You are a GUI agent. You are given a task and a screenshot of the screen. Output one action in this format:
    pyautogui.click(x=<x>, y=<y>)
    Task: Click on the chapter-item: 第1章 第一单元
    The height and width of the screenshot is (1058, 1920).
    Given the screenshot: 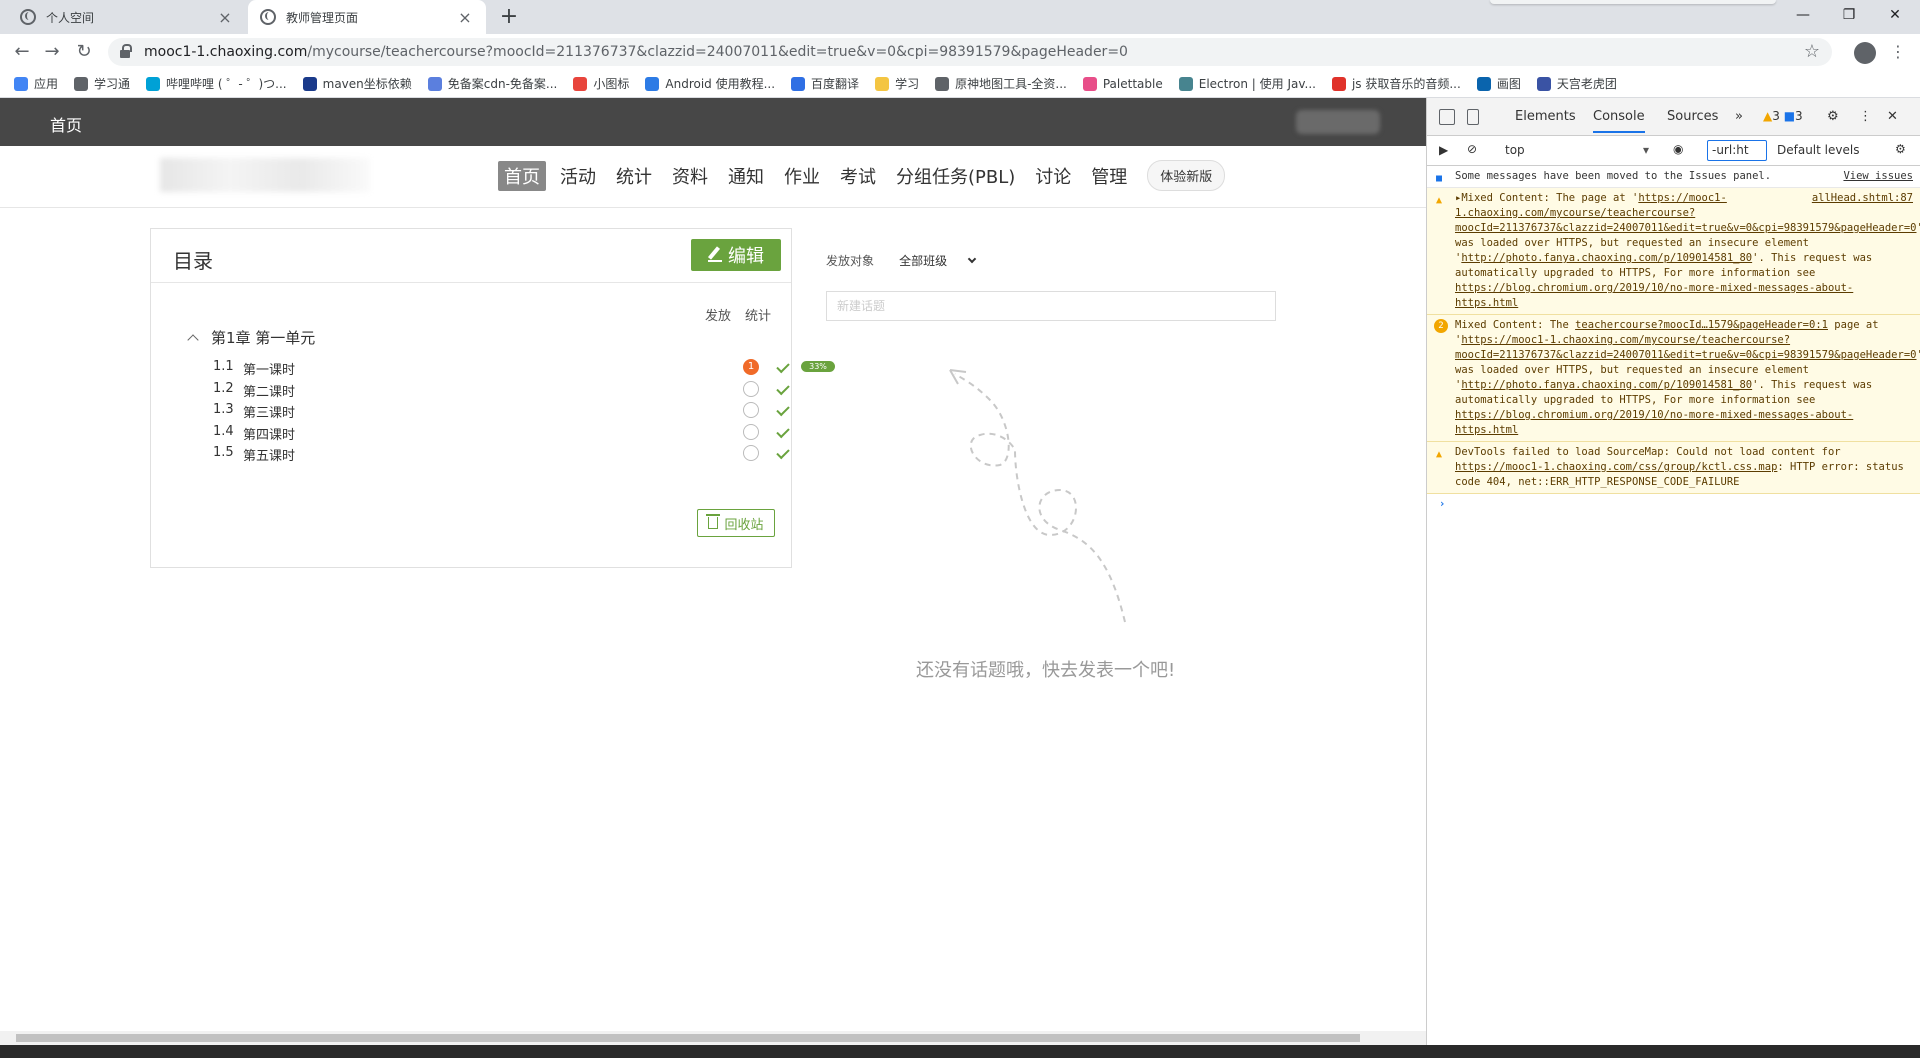 What is the action you would take?
    pyautogui.click(x=251, y=337)
    